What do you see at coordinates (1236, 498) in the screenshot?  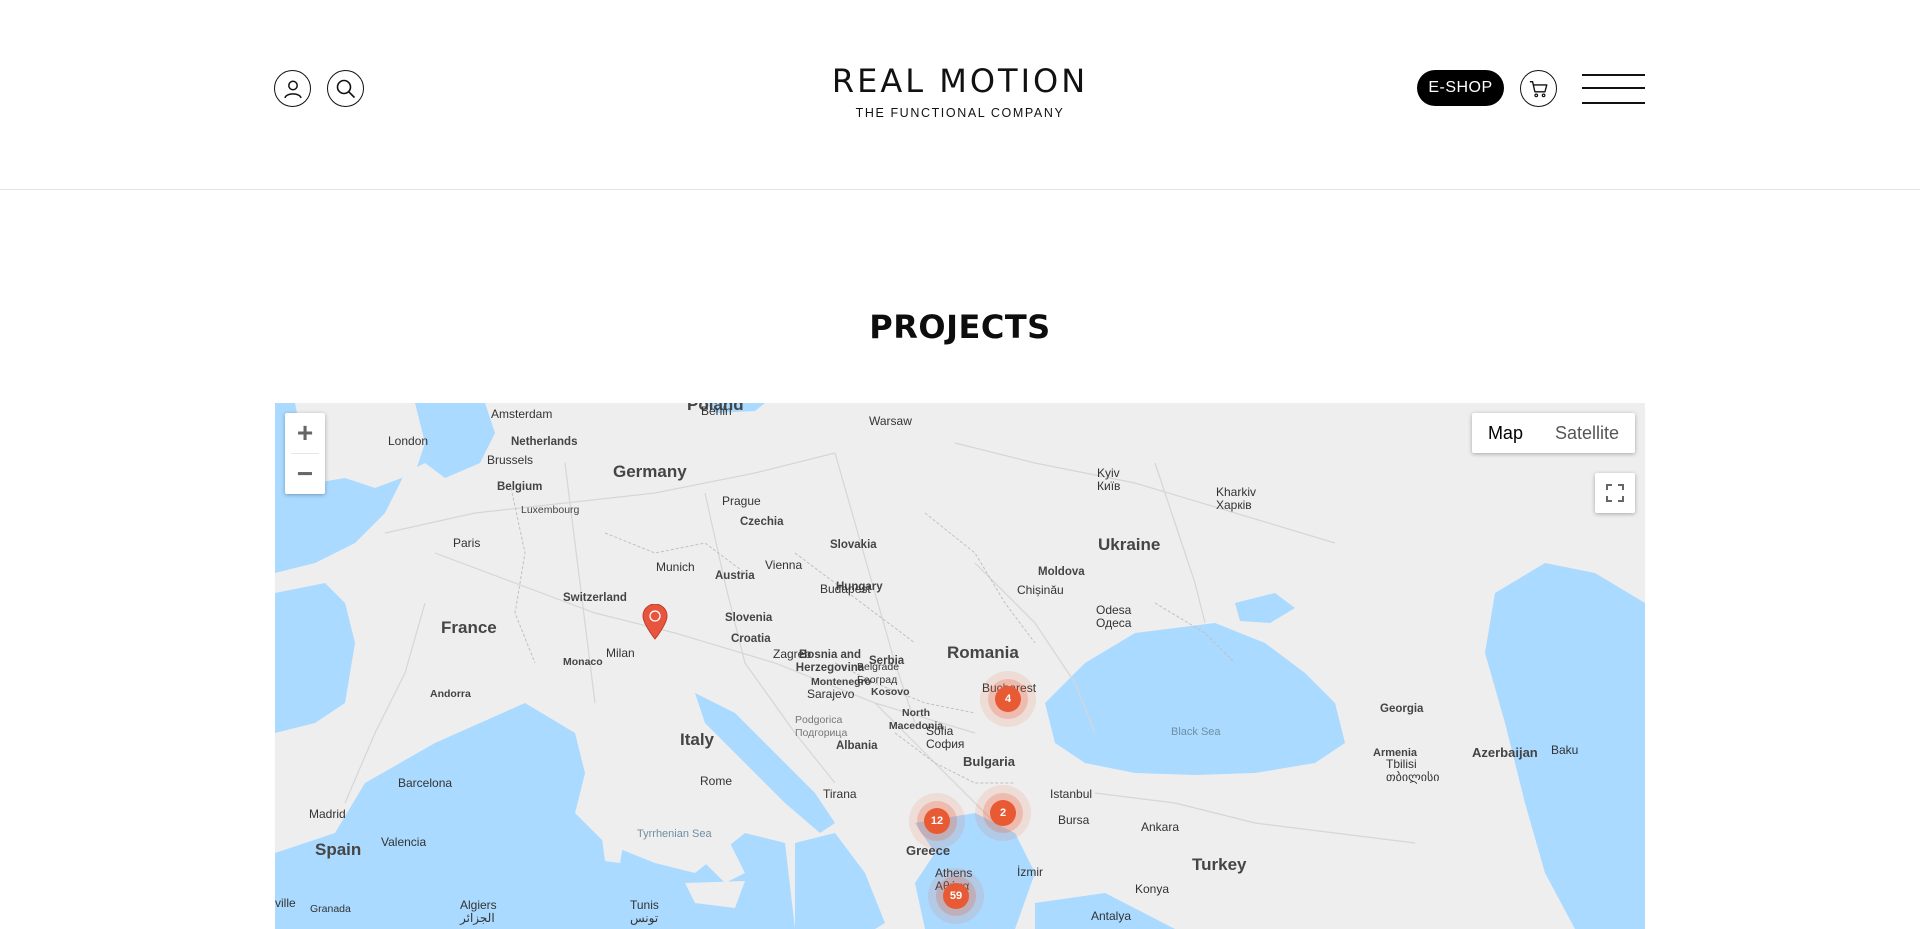 I see `map-label-city: Kharkiv Харків` at bounding box center [1236, 498].